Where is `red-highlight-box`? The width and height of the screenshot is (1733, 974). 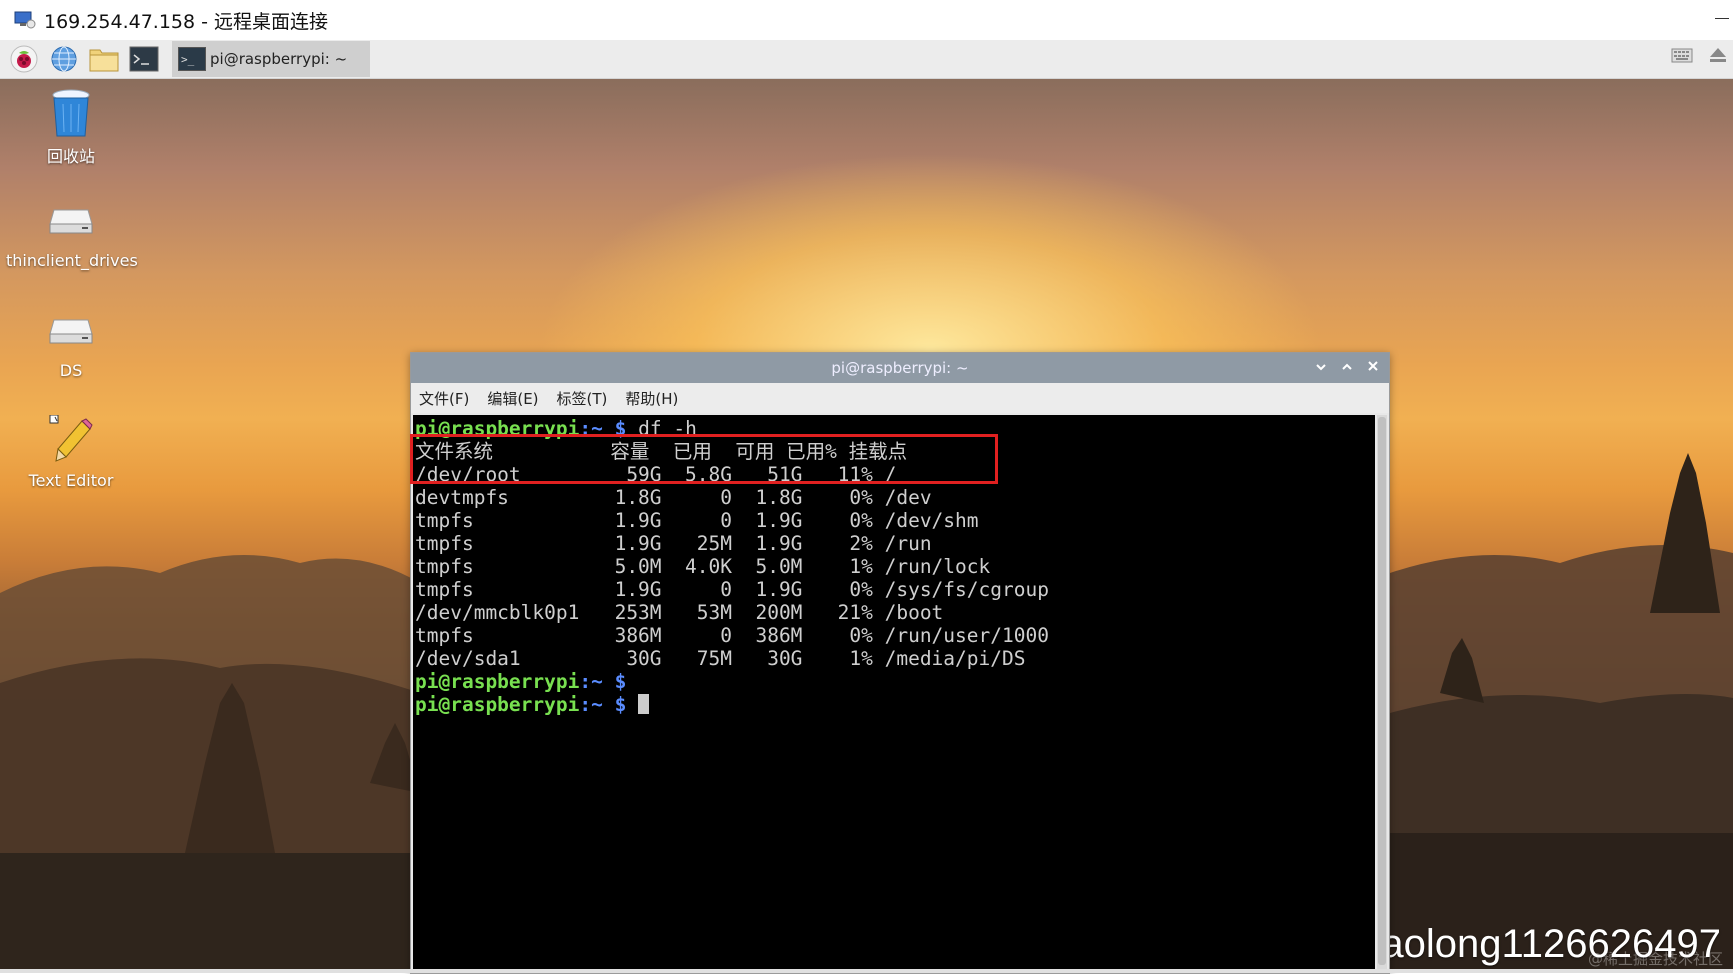
red-highlight-box is located at coordinates (704, 459).